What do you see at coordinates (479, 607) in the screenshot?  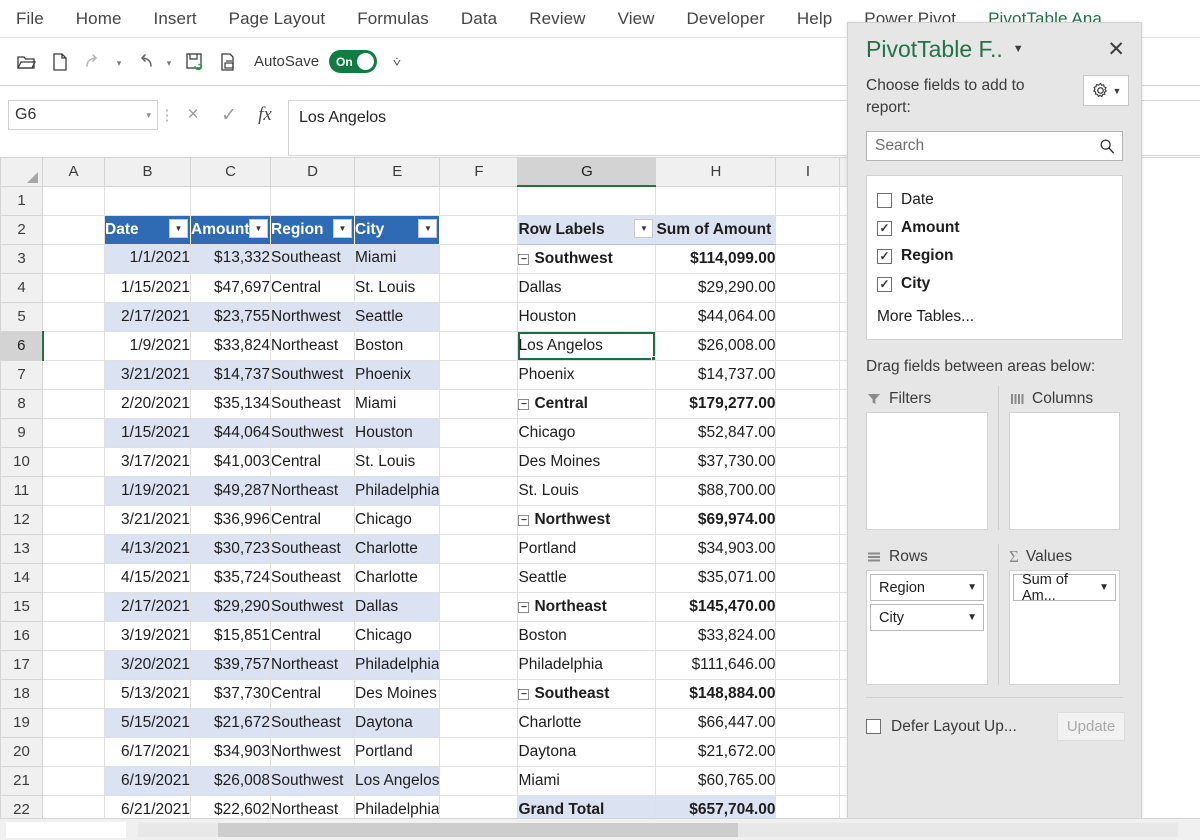 I see `cell-F15` at bounding box center [479, 607].